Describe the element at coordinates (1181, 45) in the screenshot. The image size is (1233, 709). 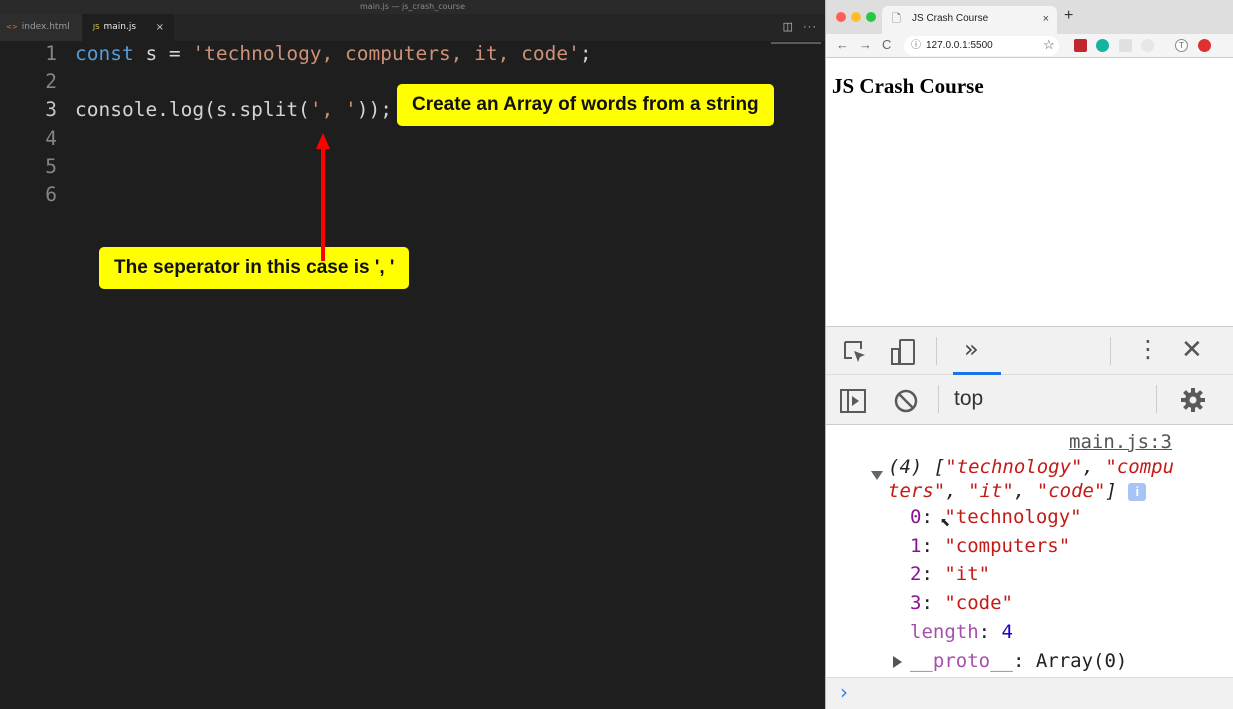
I see `extension-t-icon: T` at that location.